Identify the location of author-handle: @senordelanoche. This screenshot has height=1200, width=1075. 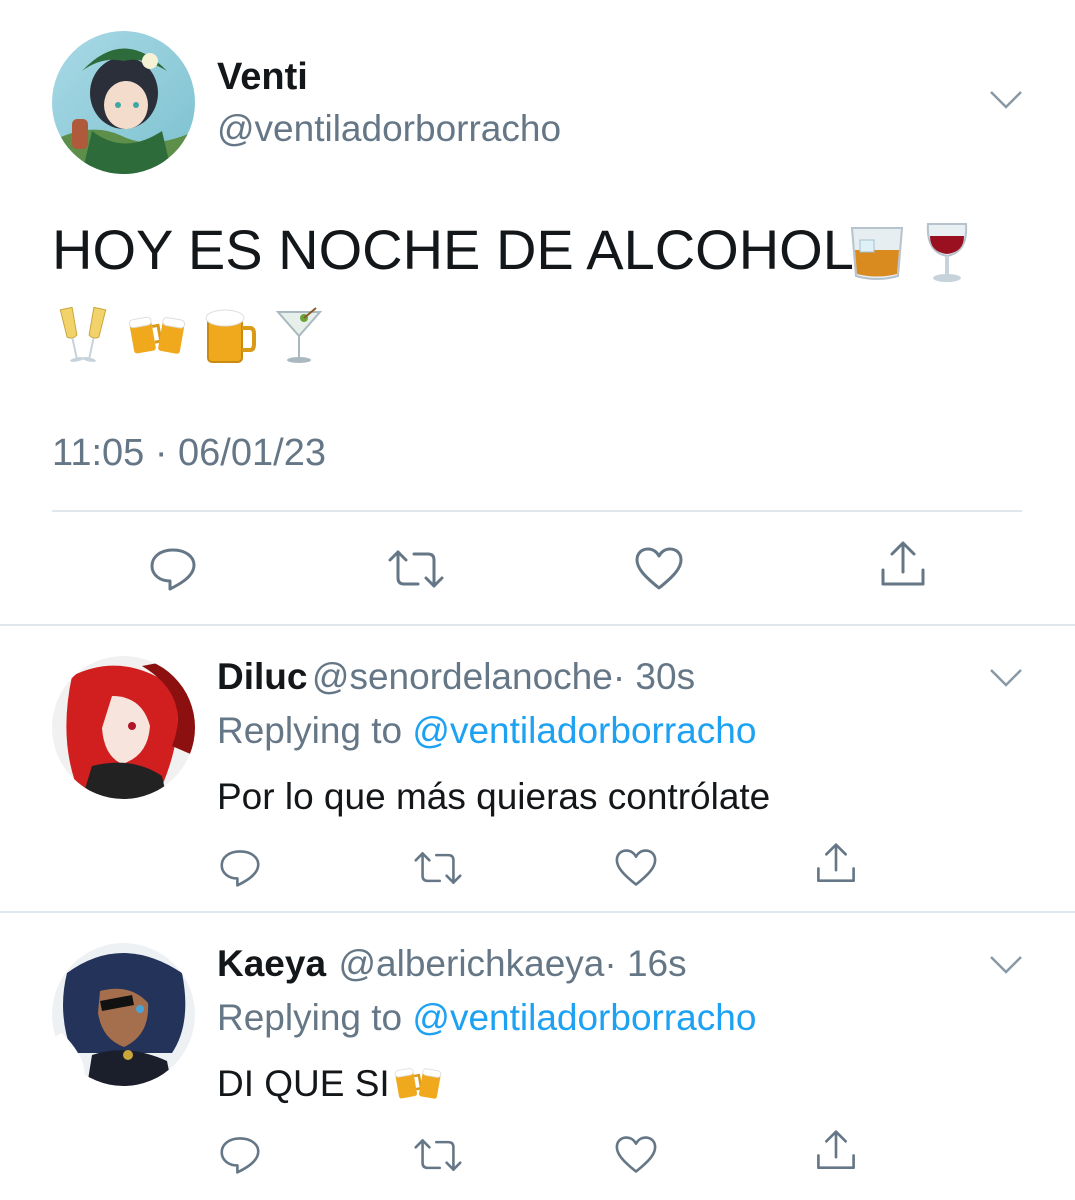
(462, 676).